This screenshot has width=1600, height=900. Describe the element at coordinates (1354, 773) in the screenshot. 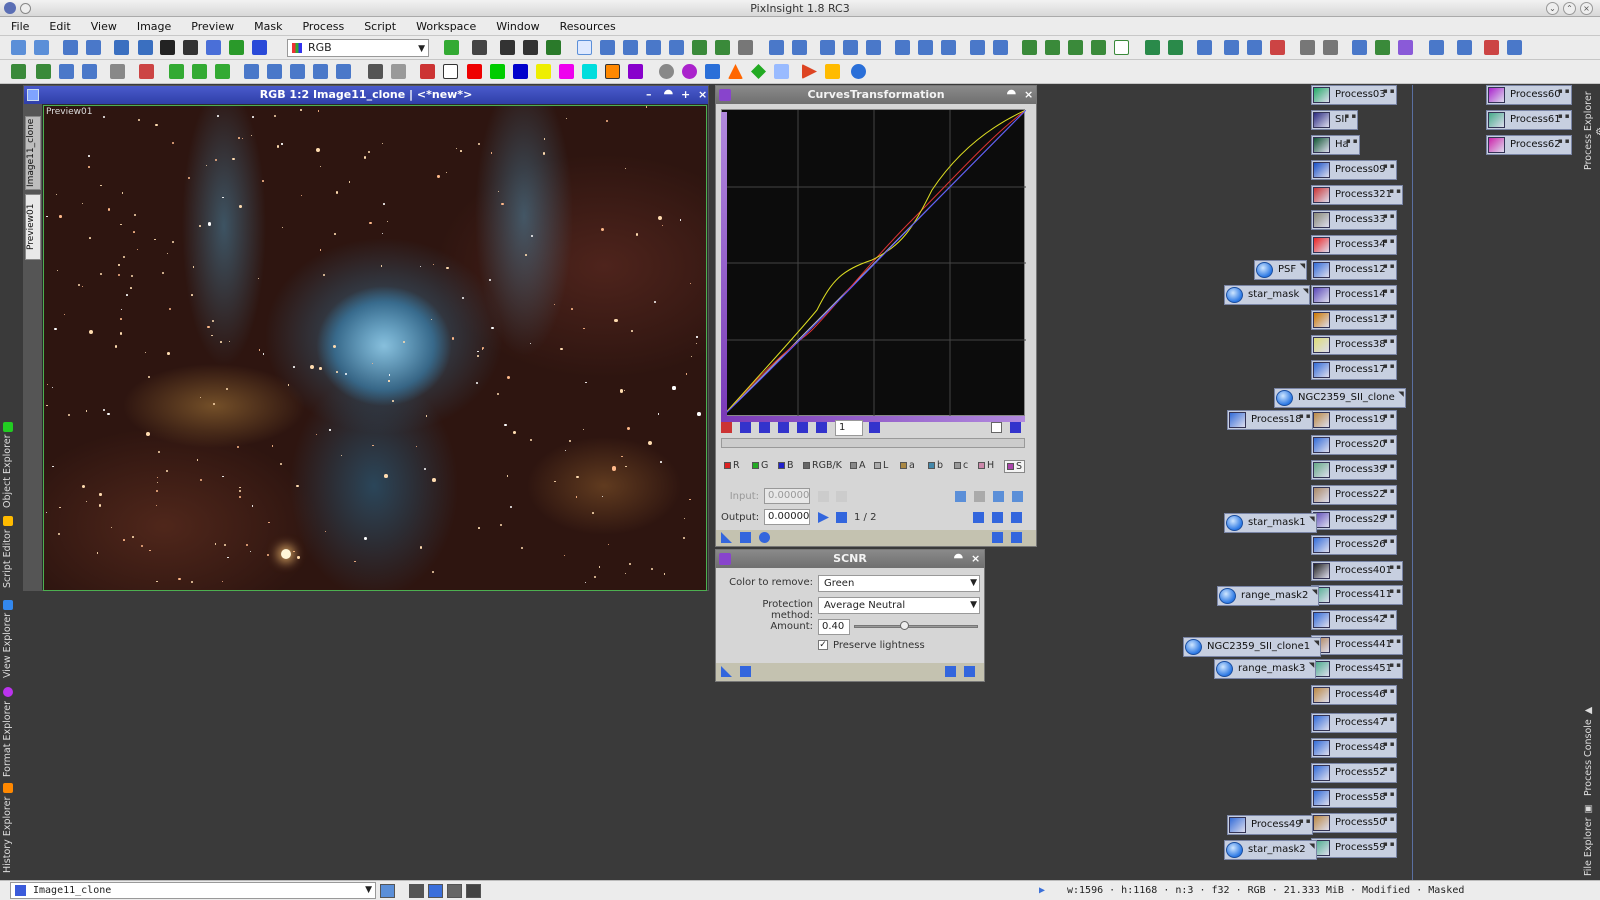

I see `process-icon: Process52 ▪ ▪` at that location.